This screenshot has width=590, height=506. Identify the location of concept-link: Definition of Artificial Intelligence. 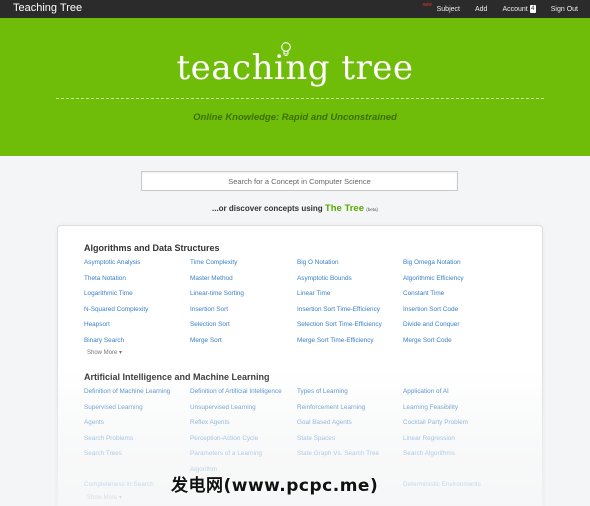
(236, 391).